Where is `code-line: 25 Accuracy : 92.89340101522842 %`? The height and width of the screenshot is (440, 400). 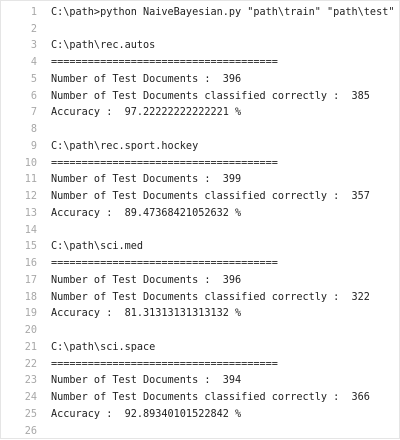 code-line: 25 Accuracy : 92.89340101522842 % is located at coordinates (200, 414).